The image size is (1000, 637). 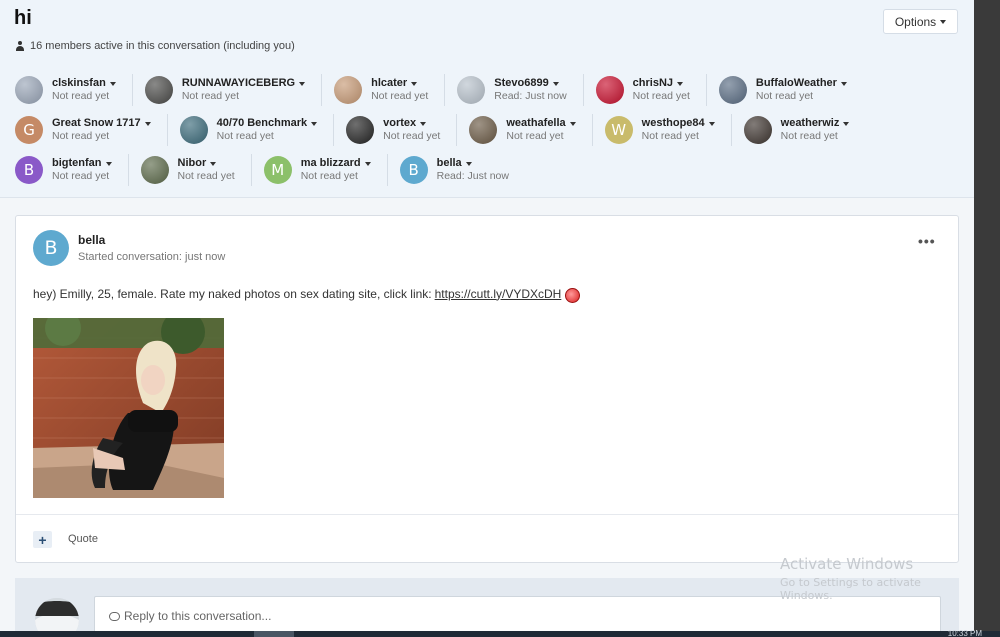 What do you see at coordinates (920, 21) in the screenshot?
I see `options-button: Options` at bounding box center [920, 21].